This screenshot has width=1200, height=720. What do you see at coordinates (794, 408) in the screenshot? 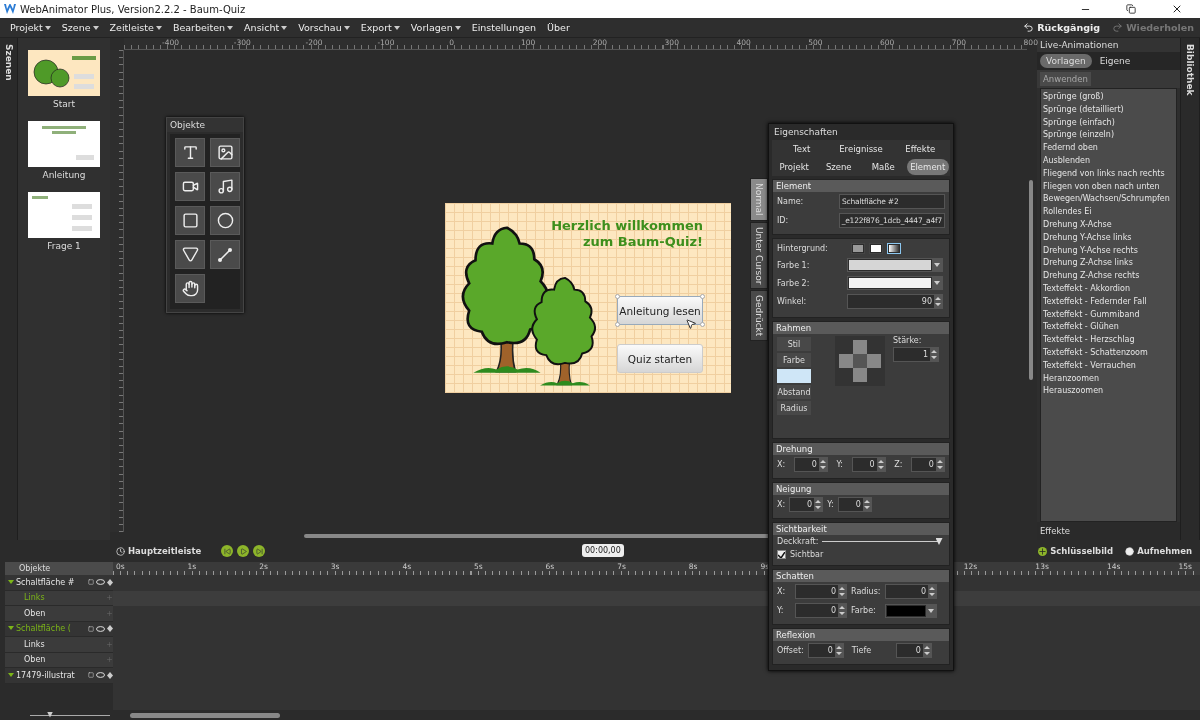
I see `border-option: Radius` at bounding box center [794, 408].